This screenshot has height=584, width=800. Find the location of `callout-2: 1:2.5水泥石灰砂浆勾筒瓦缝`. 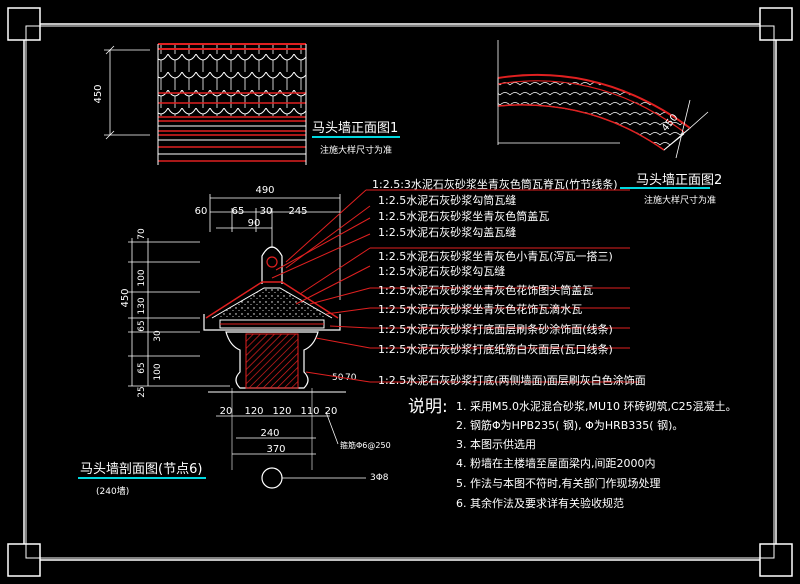

callout-2: 1:2.5水泥石灰砂浆勾筒瓦缝 is located at coordinates (447, 200).